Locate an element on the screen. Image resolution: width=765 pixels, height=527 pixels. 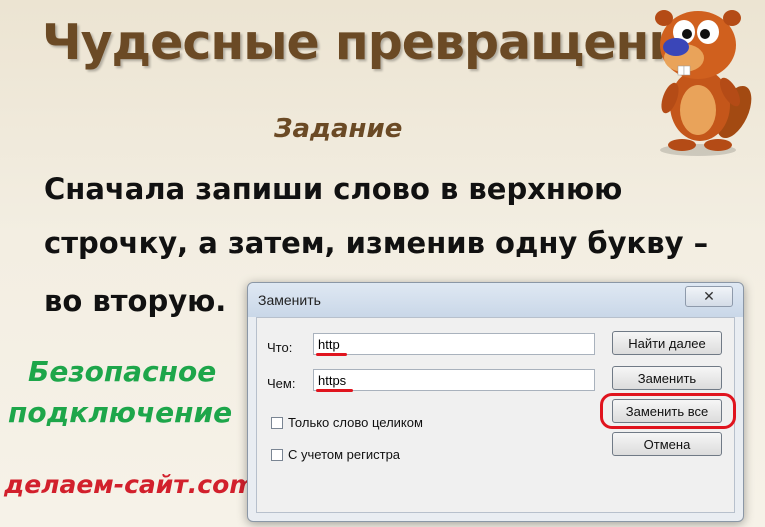
dialog-titlebar: Заменить ✕ is located at coordinates (495, 300).